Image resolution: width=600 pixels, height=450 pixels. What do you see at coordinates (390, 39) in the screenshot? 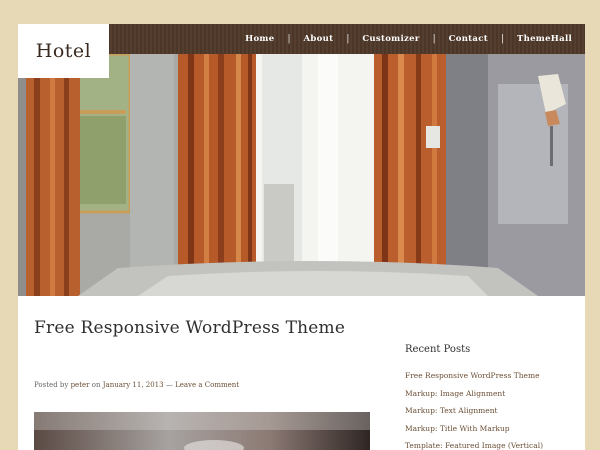
I see `nav-customizer: Customizer` at bounding box center [390, 39].